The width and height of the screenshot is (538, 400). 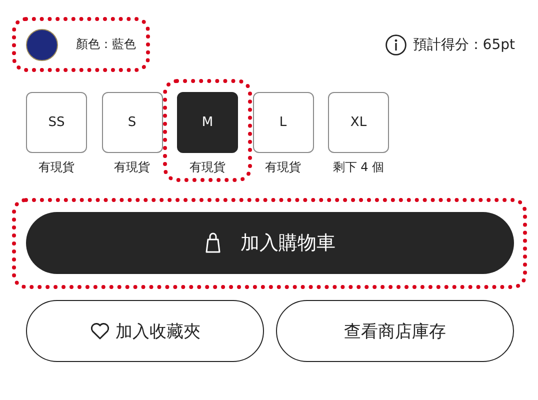 What do you see at coordinates (42, 44) in the screenshot?
I see `color-swatch` at bounding box center [42, 44].